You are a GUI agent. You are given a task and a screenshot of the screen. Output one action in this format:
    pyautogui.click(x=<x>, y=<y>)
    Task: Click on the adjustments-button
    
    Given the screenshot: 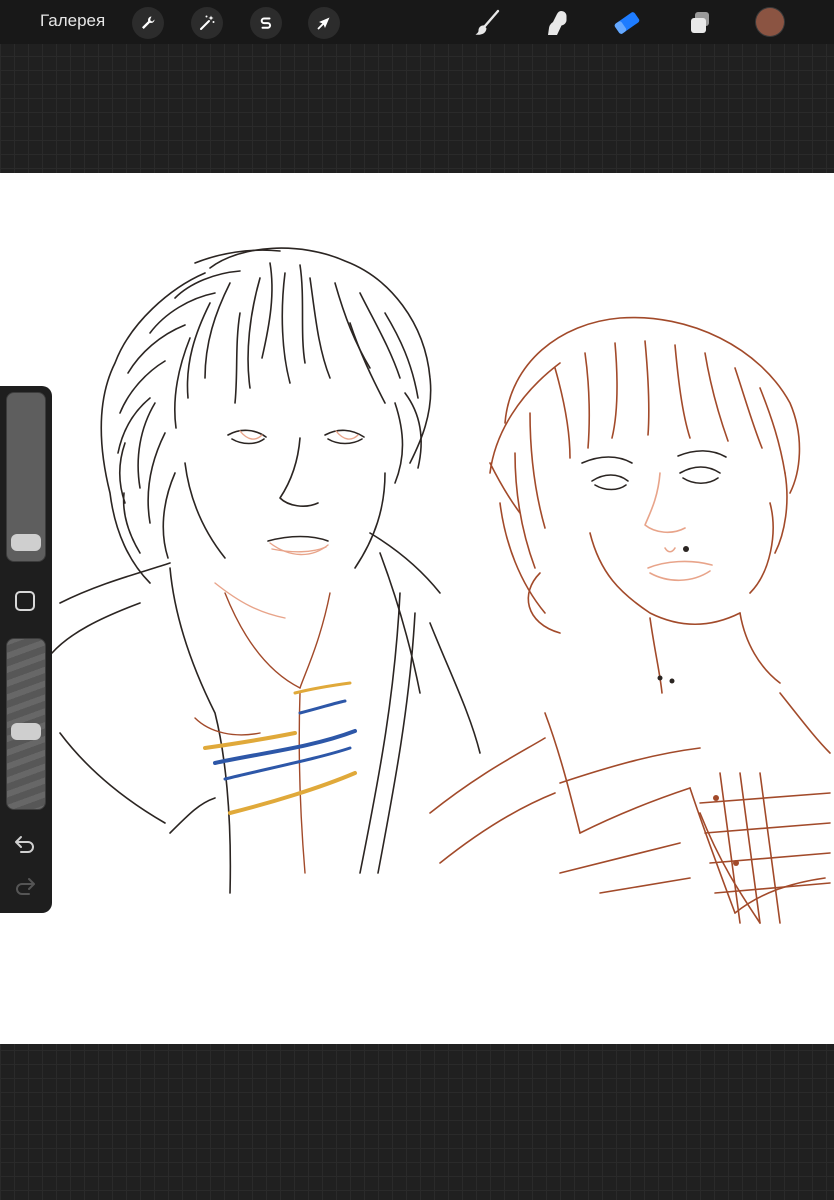 What is the action you would take?
    pyautogui.click(x=207, y=23)
    